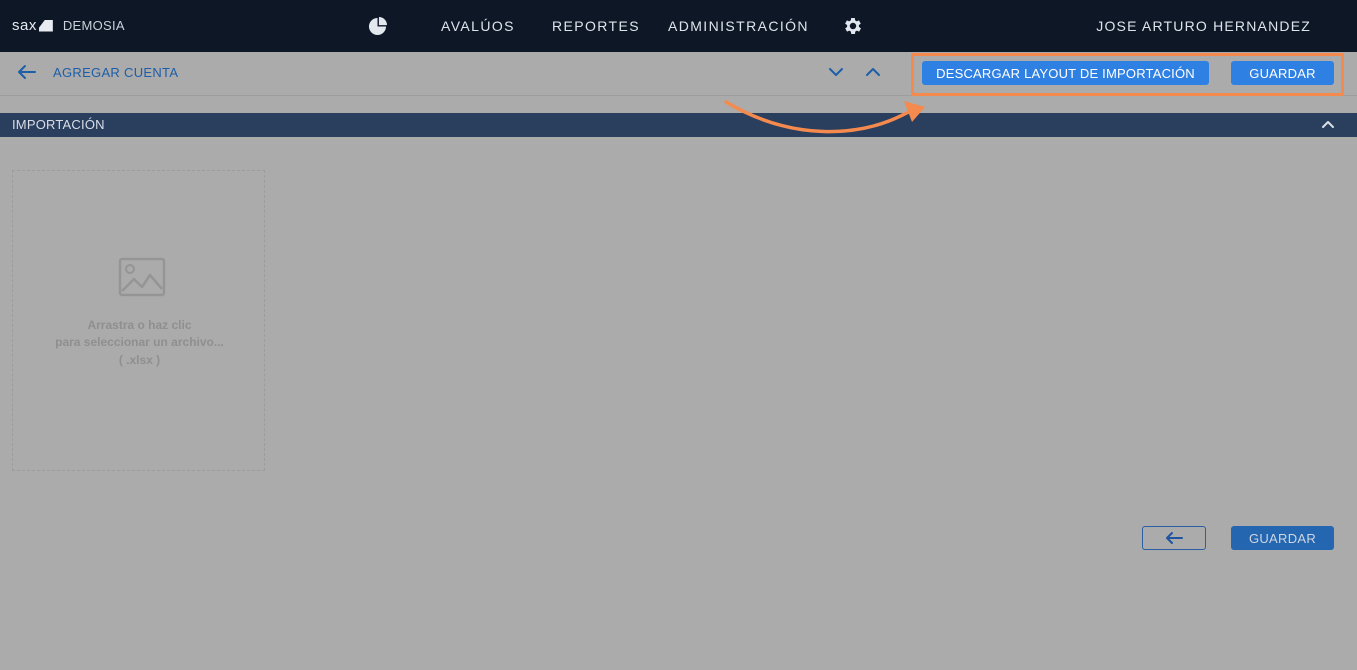 The width and height of the screenshot is (1357, 670). I want to click on back-button: AGREGAR CUENTA, so click(97, 72).